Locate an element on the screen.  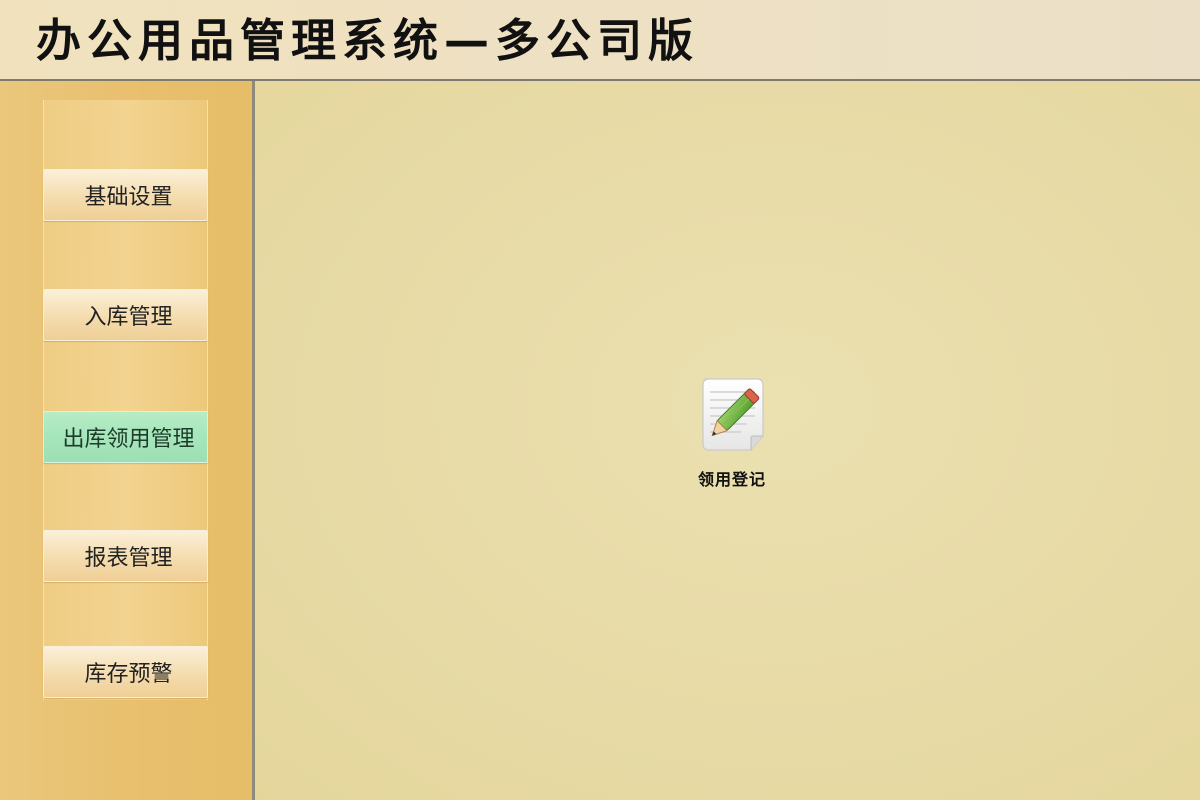
sidebar-item-reports: 报表管理 is located at coordinates (125, 556).